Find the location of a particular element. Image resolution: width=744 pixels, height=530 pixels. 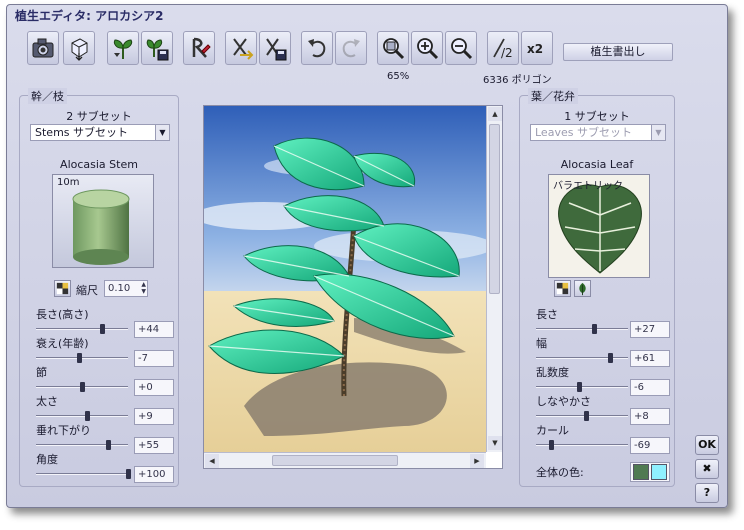

redo-icon is located at coordinates (351, 48).